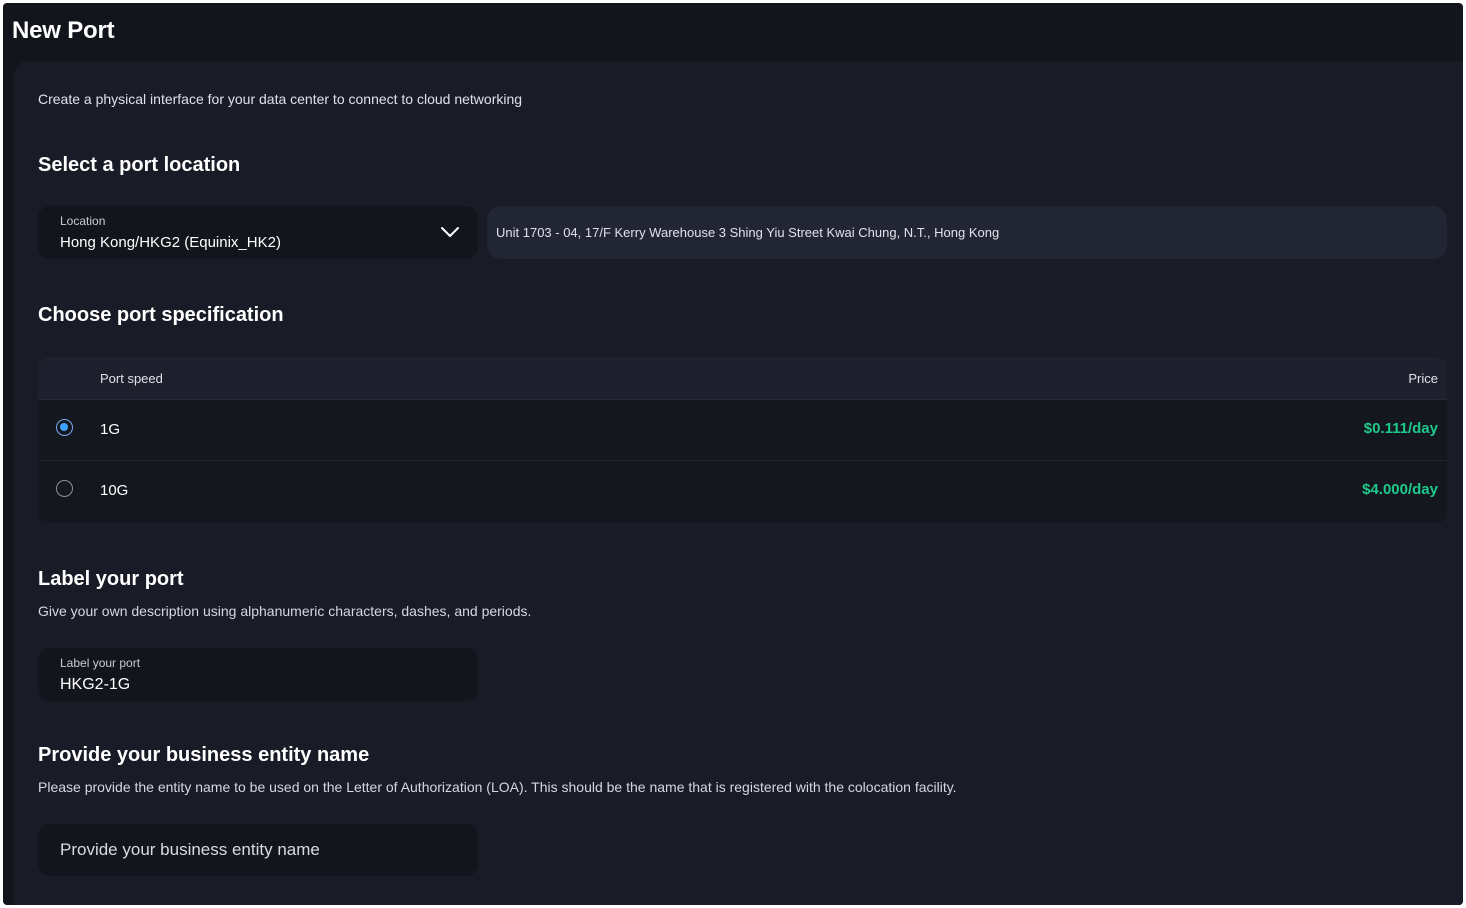 This screenshot has width=1466, height=908. Describe the element at coordinates (114, 490) in the screenshot. I see `port-speed-value: 10G` at that location.